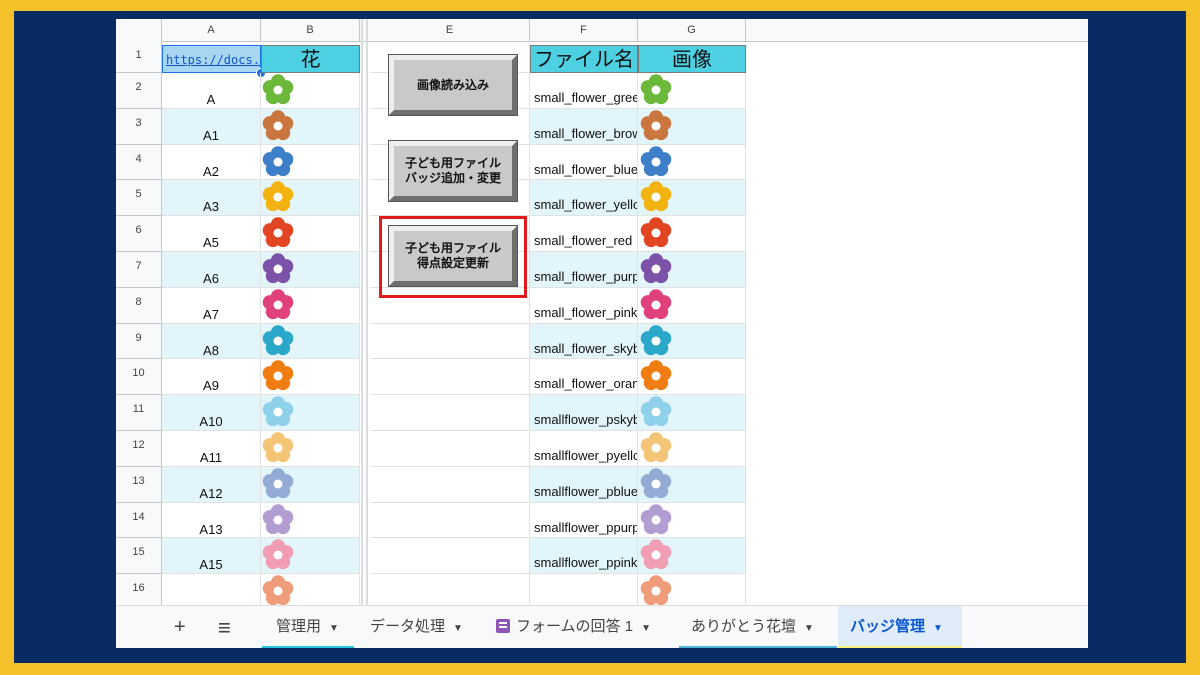 Image resolution: width=1200 pixels, height=675 pixels. I want to click on column-header-row: A B E F G, so click(602, 30).